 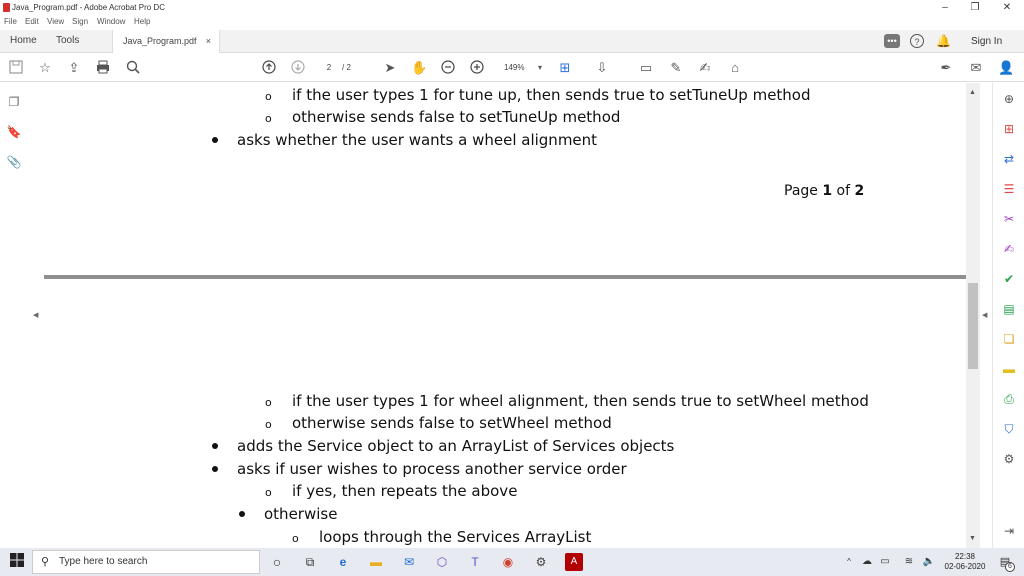 I want to click on notification-bell-icon: 🔔, so click(x=943, y=41).